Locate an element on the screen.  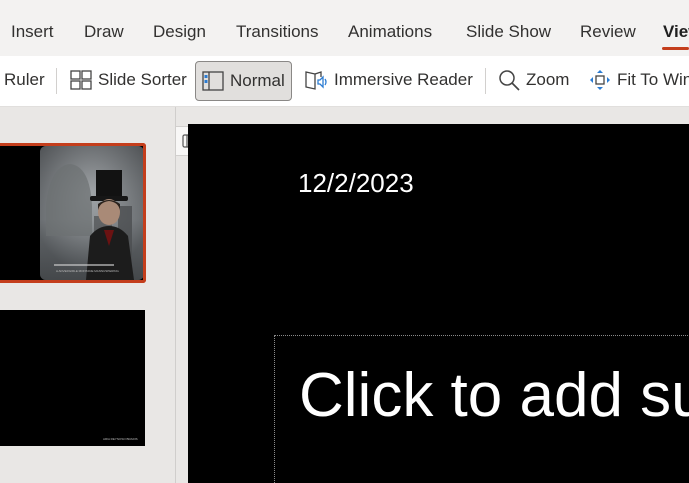
thumbnail-caption: ARIA REYNOSO BRADIS is located at coordinates (120, 439).